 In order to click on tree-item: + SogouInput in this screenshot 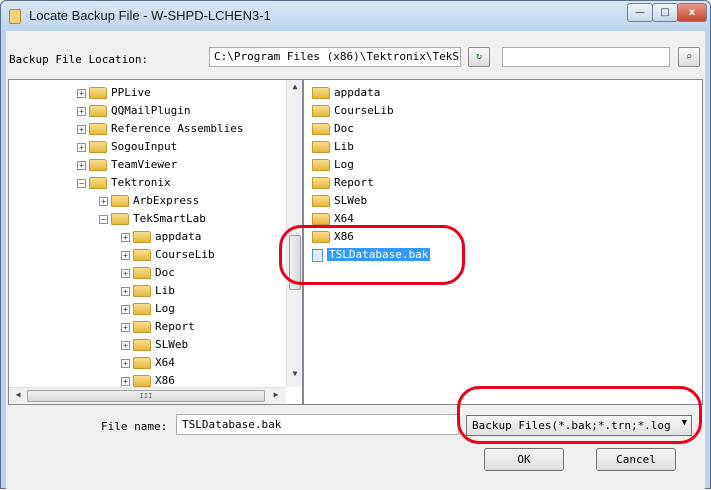, I will do `click(127, 147)`.